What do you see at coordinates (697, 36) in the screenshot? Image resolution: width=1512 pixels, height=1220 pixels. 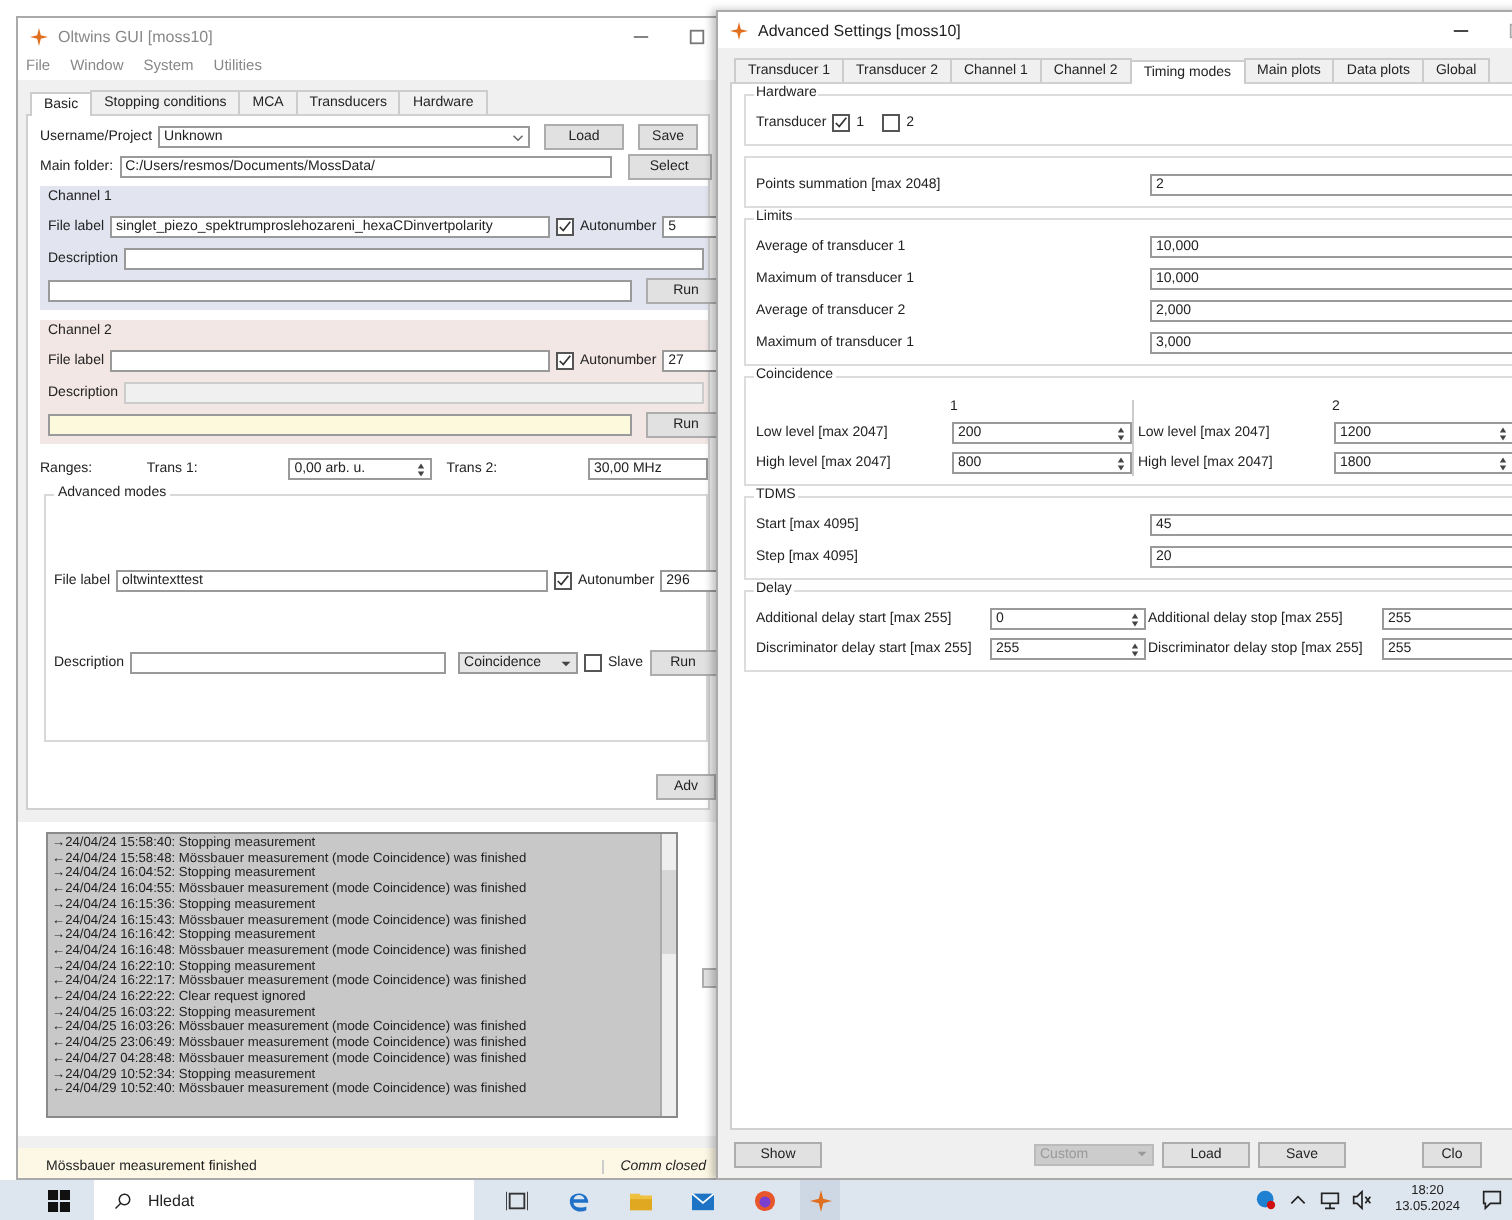 I see `maximize-icon` at bounding box center [697, 36].